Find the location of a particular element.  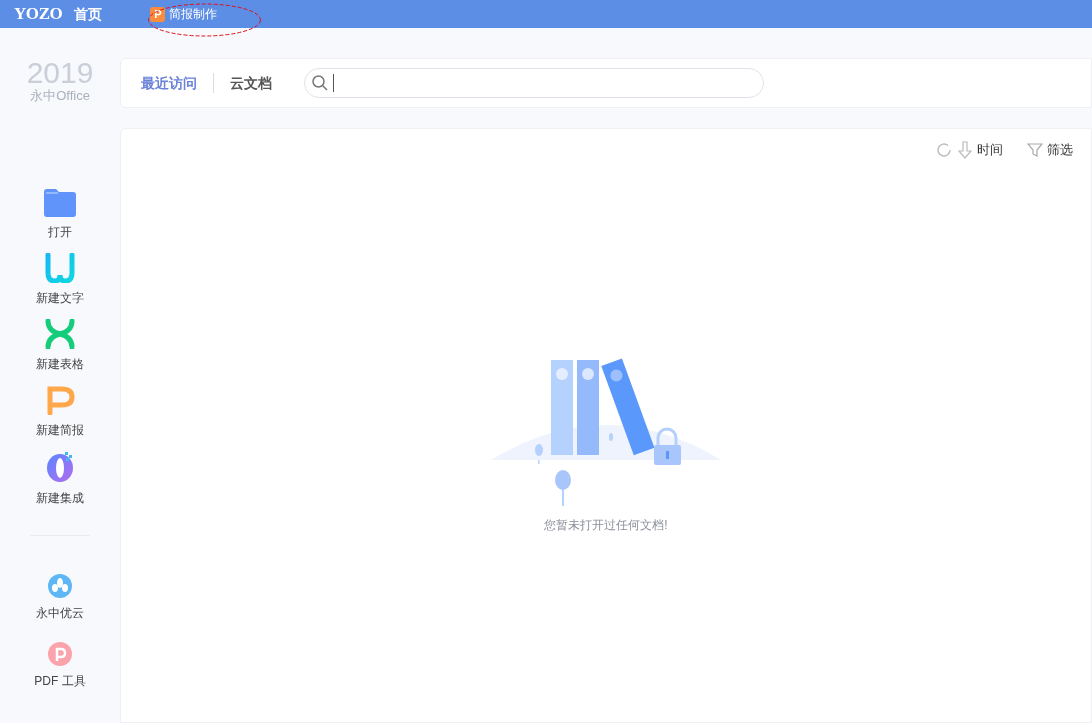

filter-button: 筛选 is located at coordinates (1060, 150).